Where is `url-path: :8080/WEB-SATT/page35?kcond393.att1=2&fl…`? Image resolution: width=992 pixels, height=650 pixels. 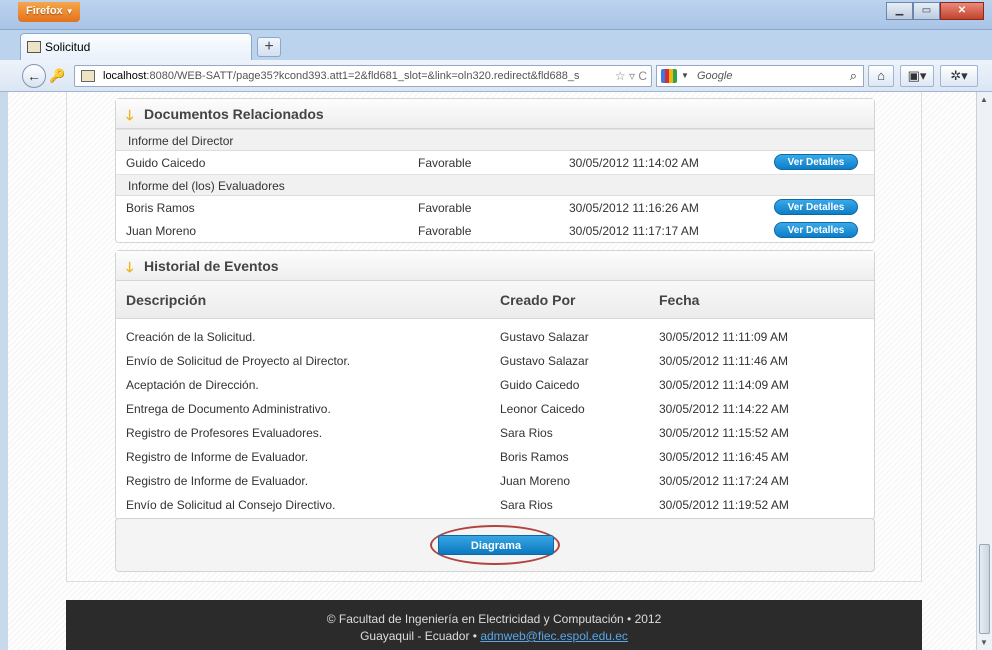
url-path: :8080/WEB-SATT/page35?kcond393.att1=2&fl… is located at coordinates (363, 76).